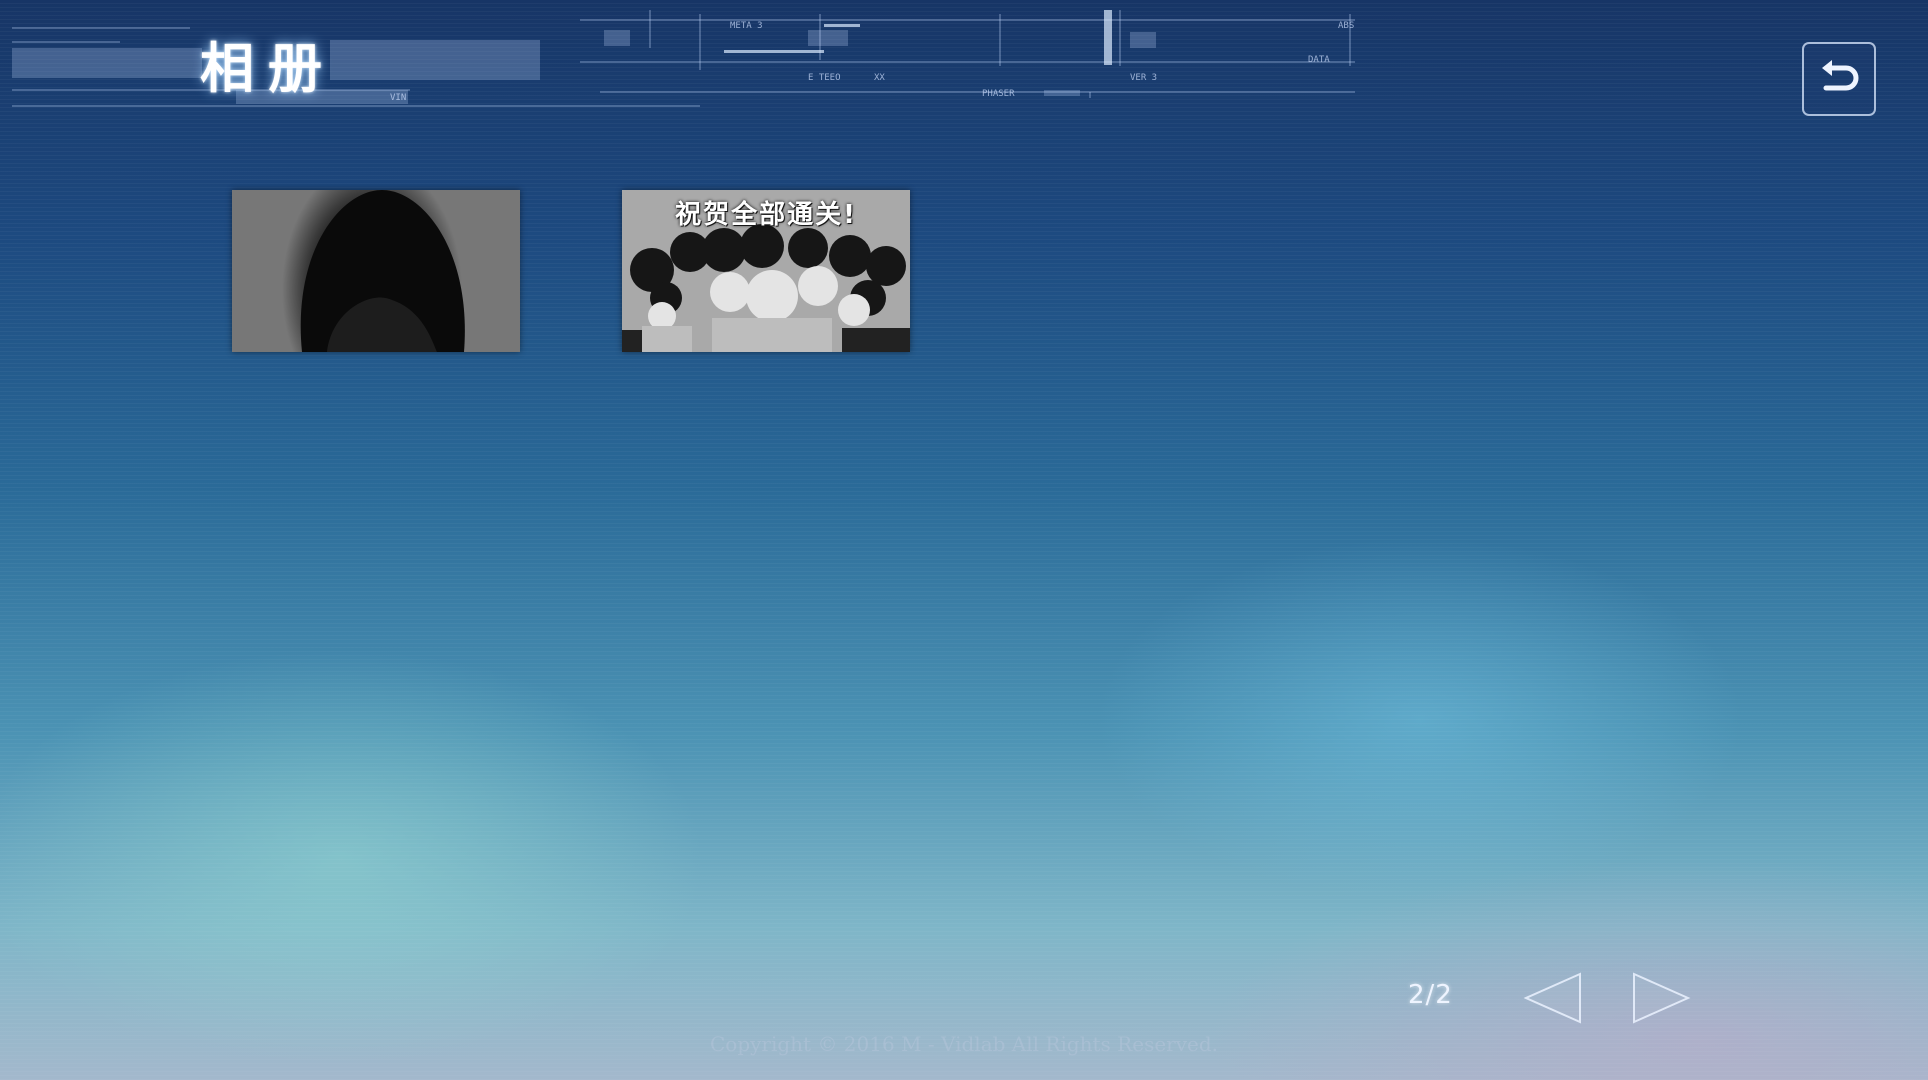 Image resolution: width=1928 pixels, height=1080 pixels. Describe the element at coordinates (879, 78) in the screenshot. I see `hud-label: XX` at that location.